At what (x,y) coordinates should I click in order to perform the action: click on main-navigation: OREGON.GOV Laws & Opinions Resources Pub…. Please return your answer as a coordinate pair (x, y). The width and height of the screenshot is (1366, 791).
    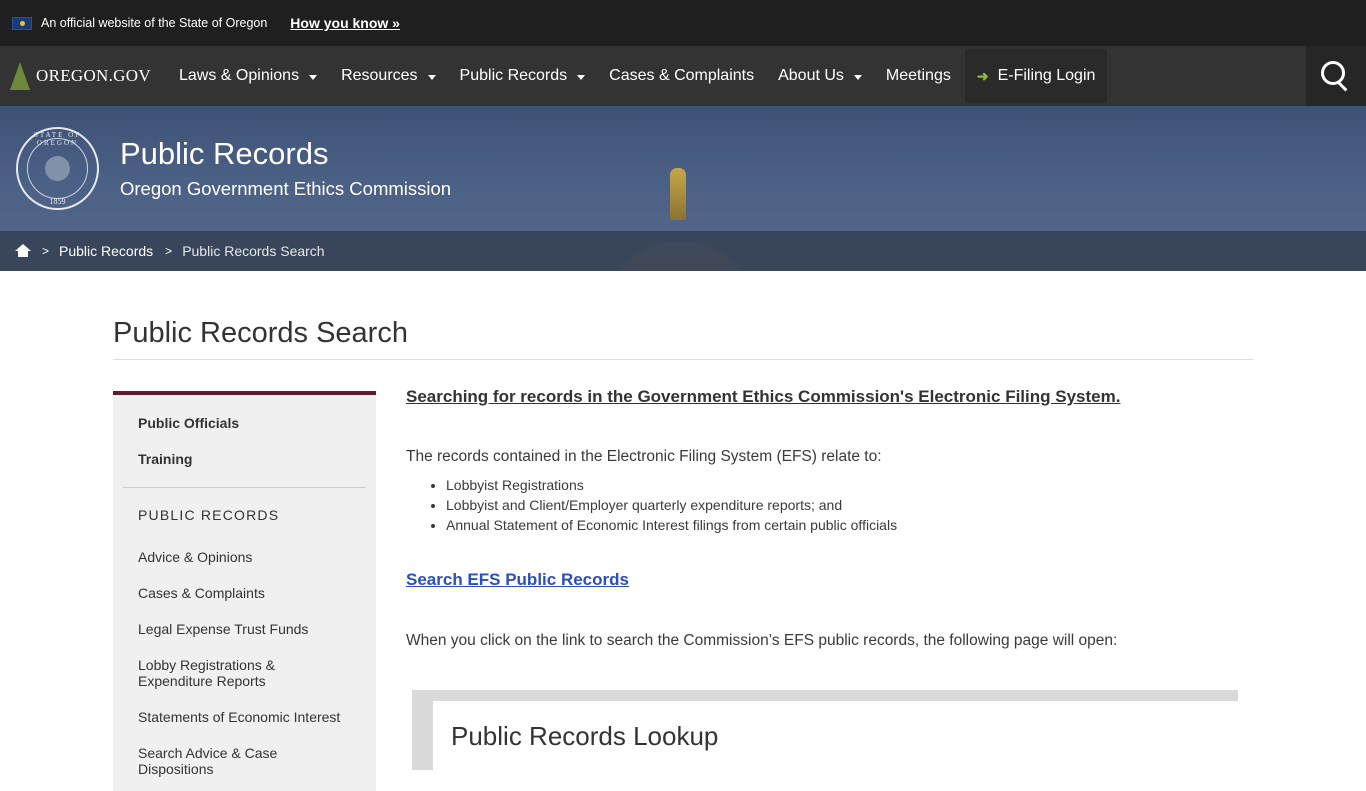
    Looking at the image, I should click on (683, 76).